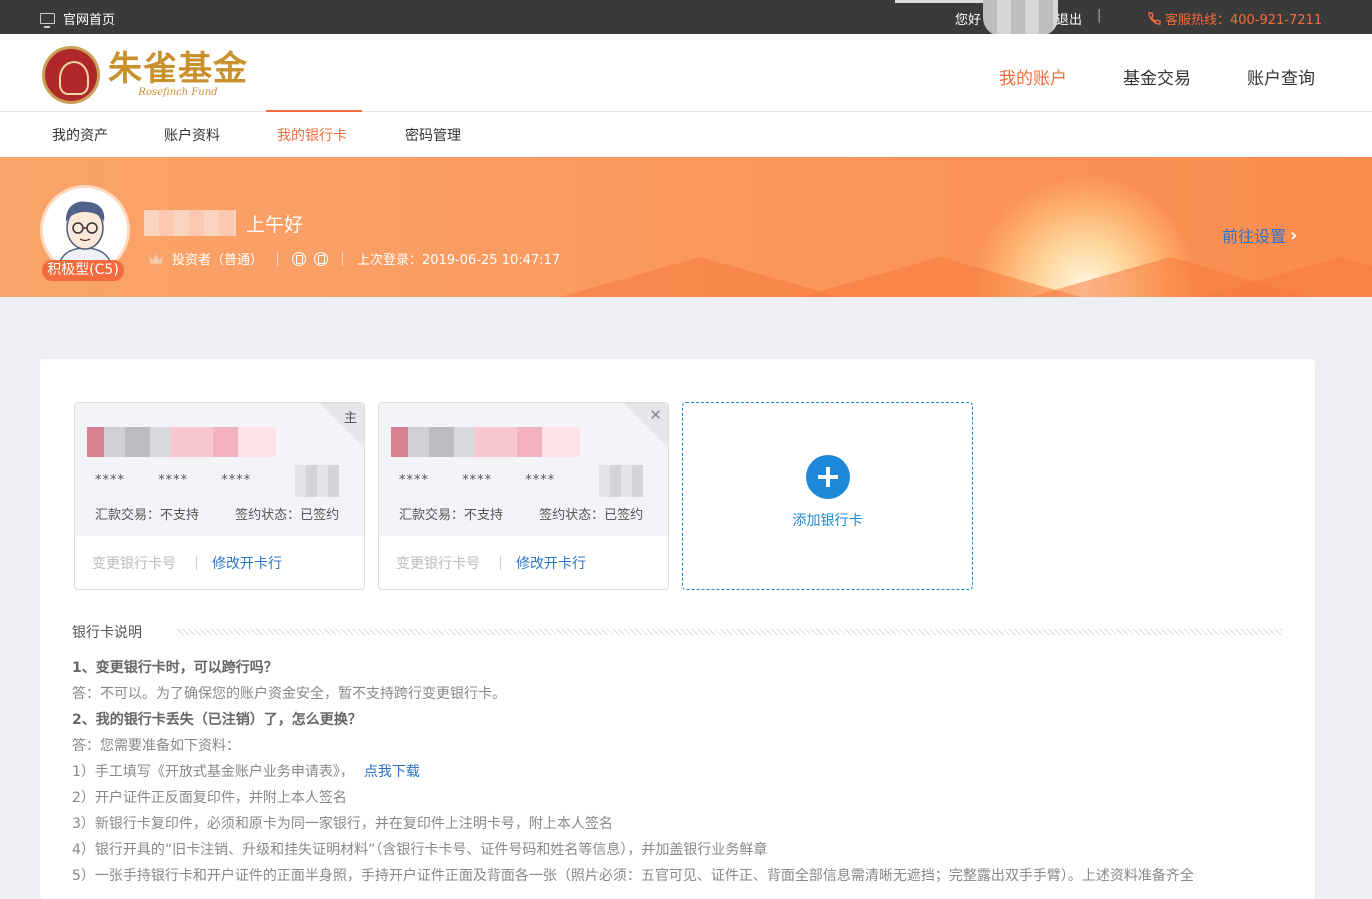 The image size is (1372, 899). Describe the element at coordinates (1154, 18) in the screenshot. I see `phone-icon` at that location.